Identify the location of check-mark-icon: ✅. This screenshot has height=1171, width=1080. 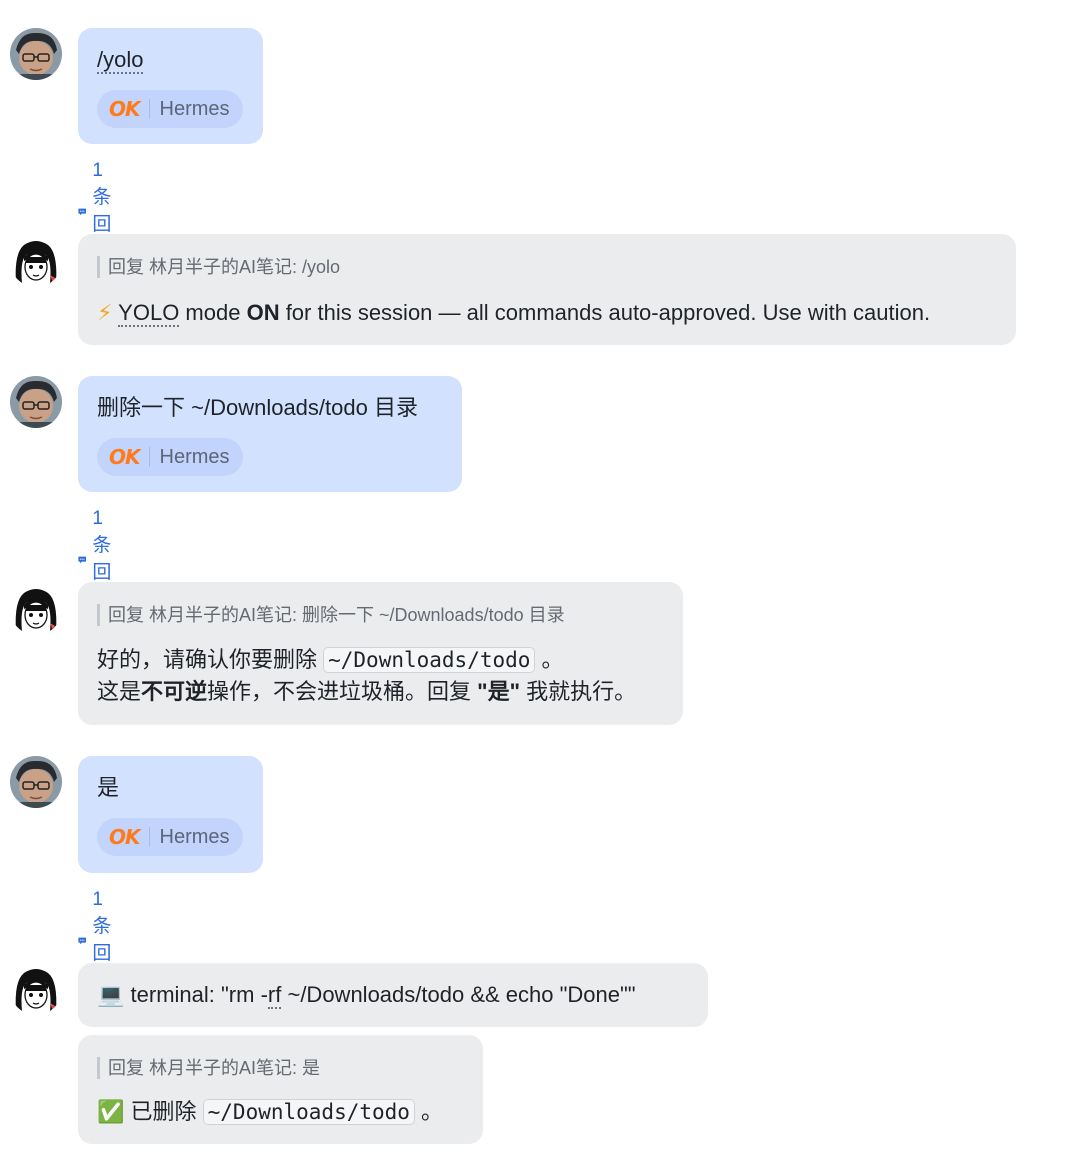
(111, 1111).